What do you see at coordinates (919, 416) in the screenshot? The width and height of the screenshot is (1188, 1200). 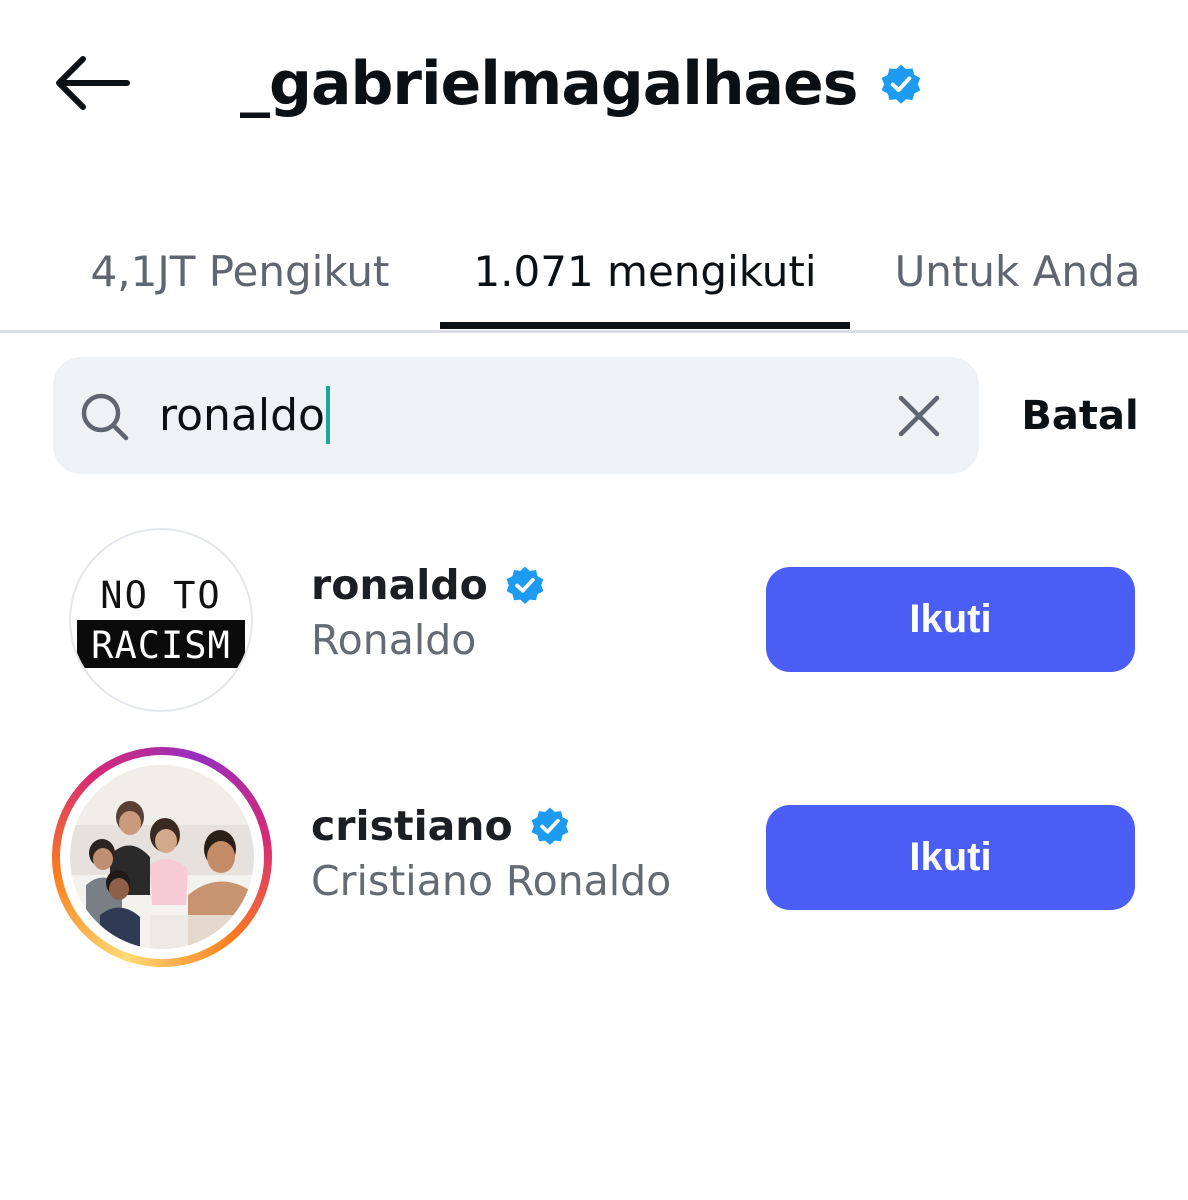 I see `close-icon` at bounding box center [919, 416].